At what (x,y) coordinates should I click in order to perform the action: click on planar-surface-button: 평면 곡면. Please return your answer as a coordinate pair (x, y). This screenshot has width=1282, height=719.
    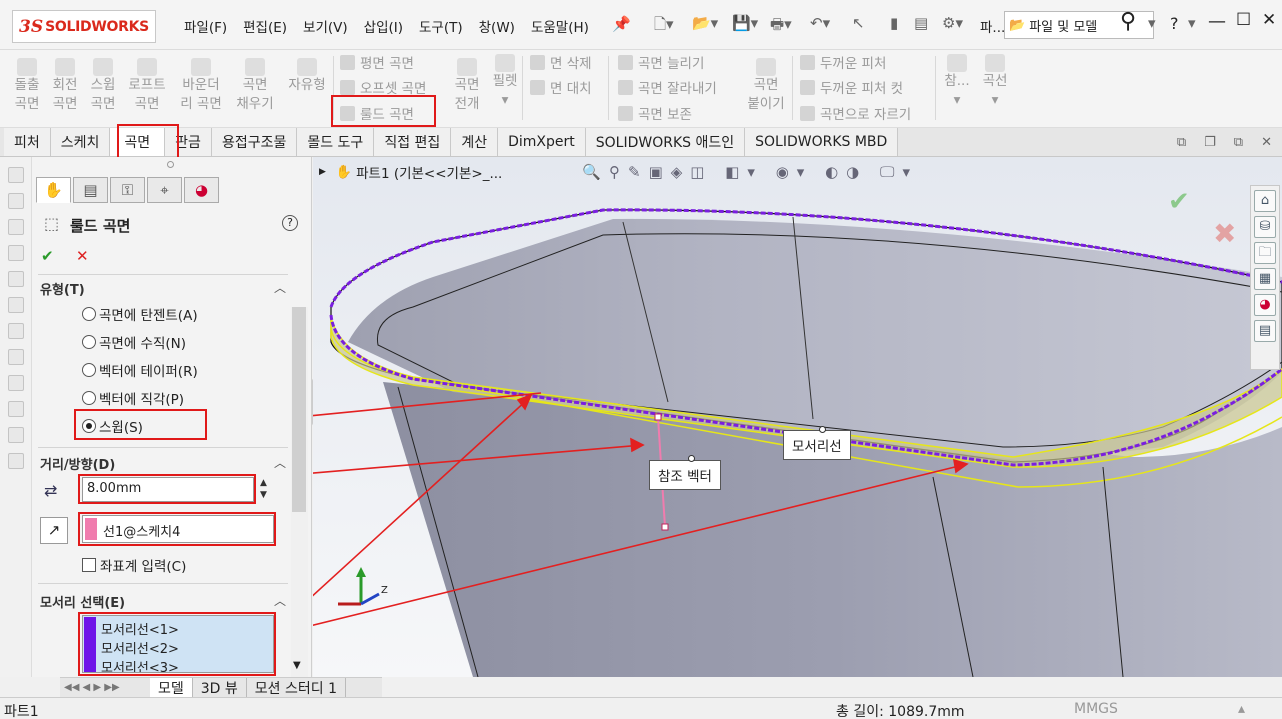
    Looking at the image, I should click on (377, 62).